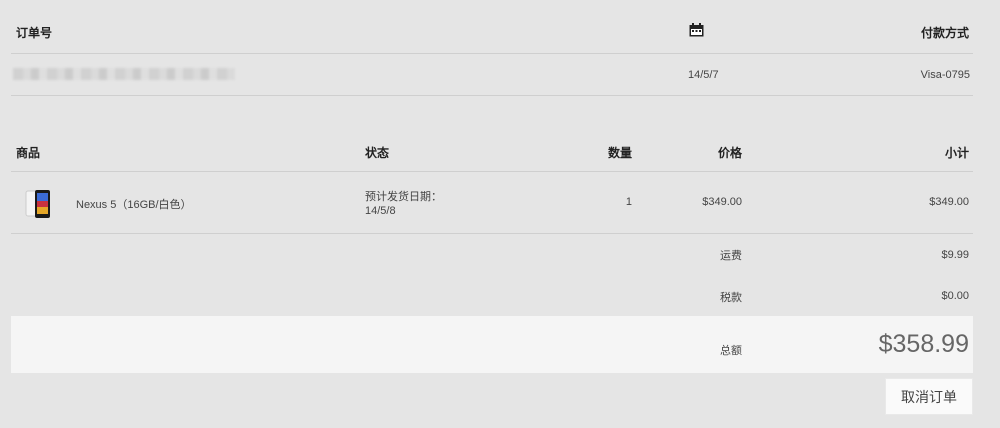 This screenshot has width=1000, height=428. Describe the element at coordinates (619, 153) in the screenshot. I see `quantity-header: 数量` at that location.